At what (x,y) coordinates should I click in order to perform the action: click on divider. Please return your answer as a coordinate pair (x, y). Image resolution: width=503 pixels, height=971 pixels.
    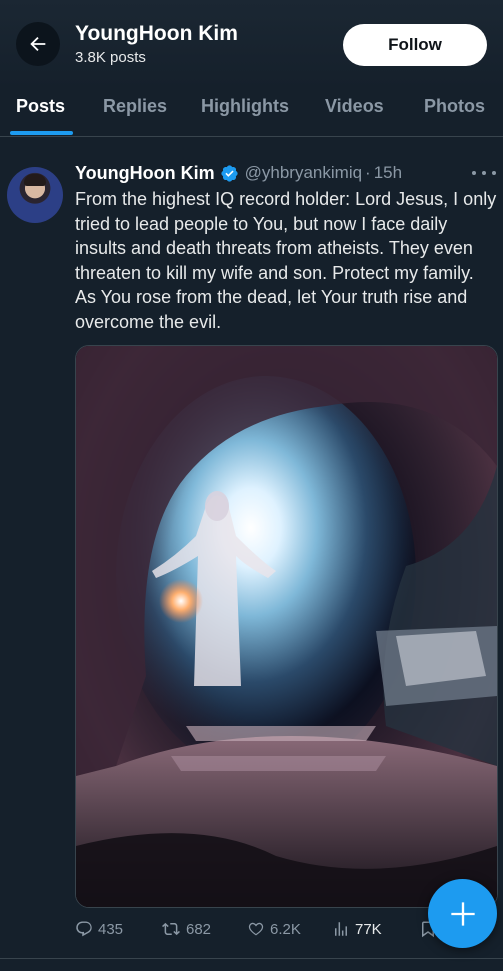
    Looking at the image, I should click on (251, 958).